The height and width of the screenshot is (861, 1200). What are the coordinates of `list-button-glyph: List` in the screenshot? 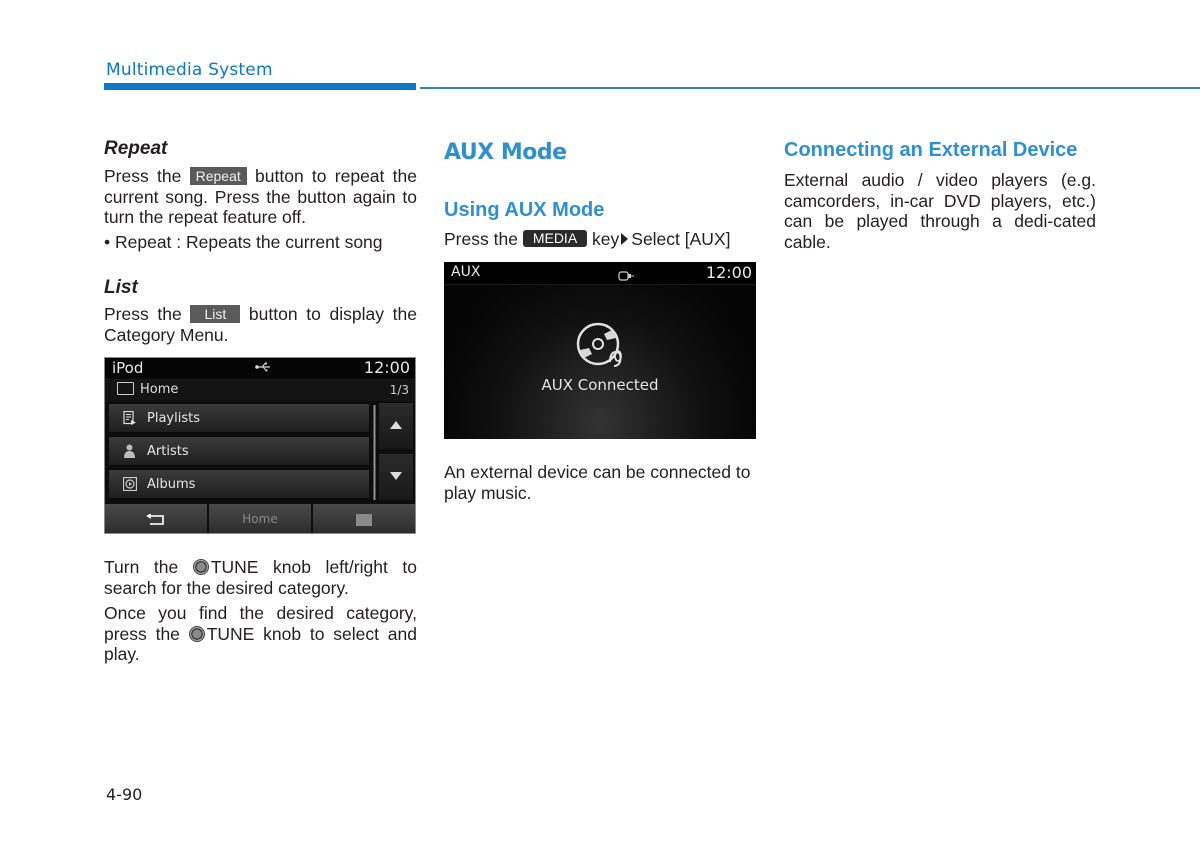 It's located at (215, 314).